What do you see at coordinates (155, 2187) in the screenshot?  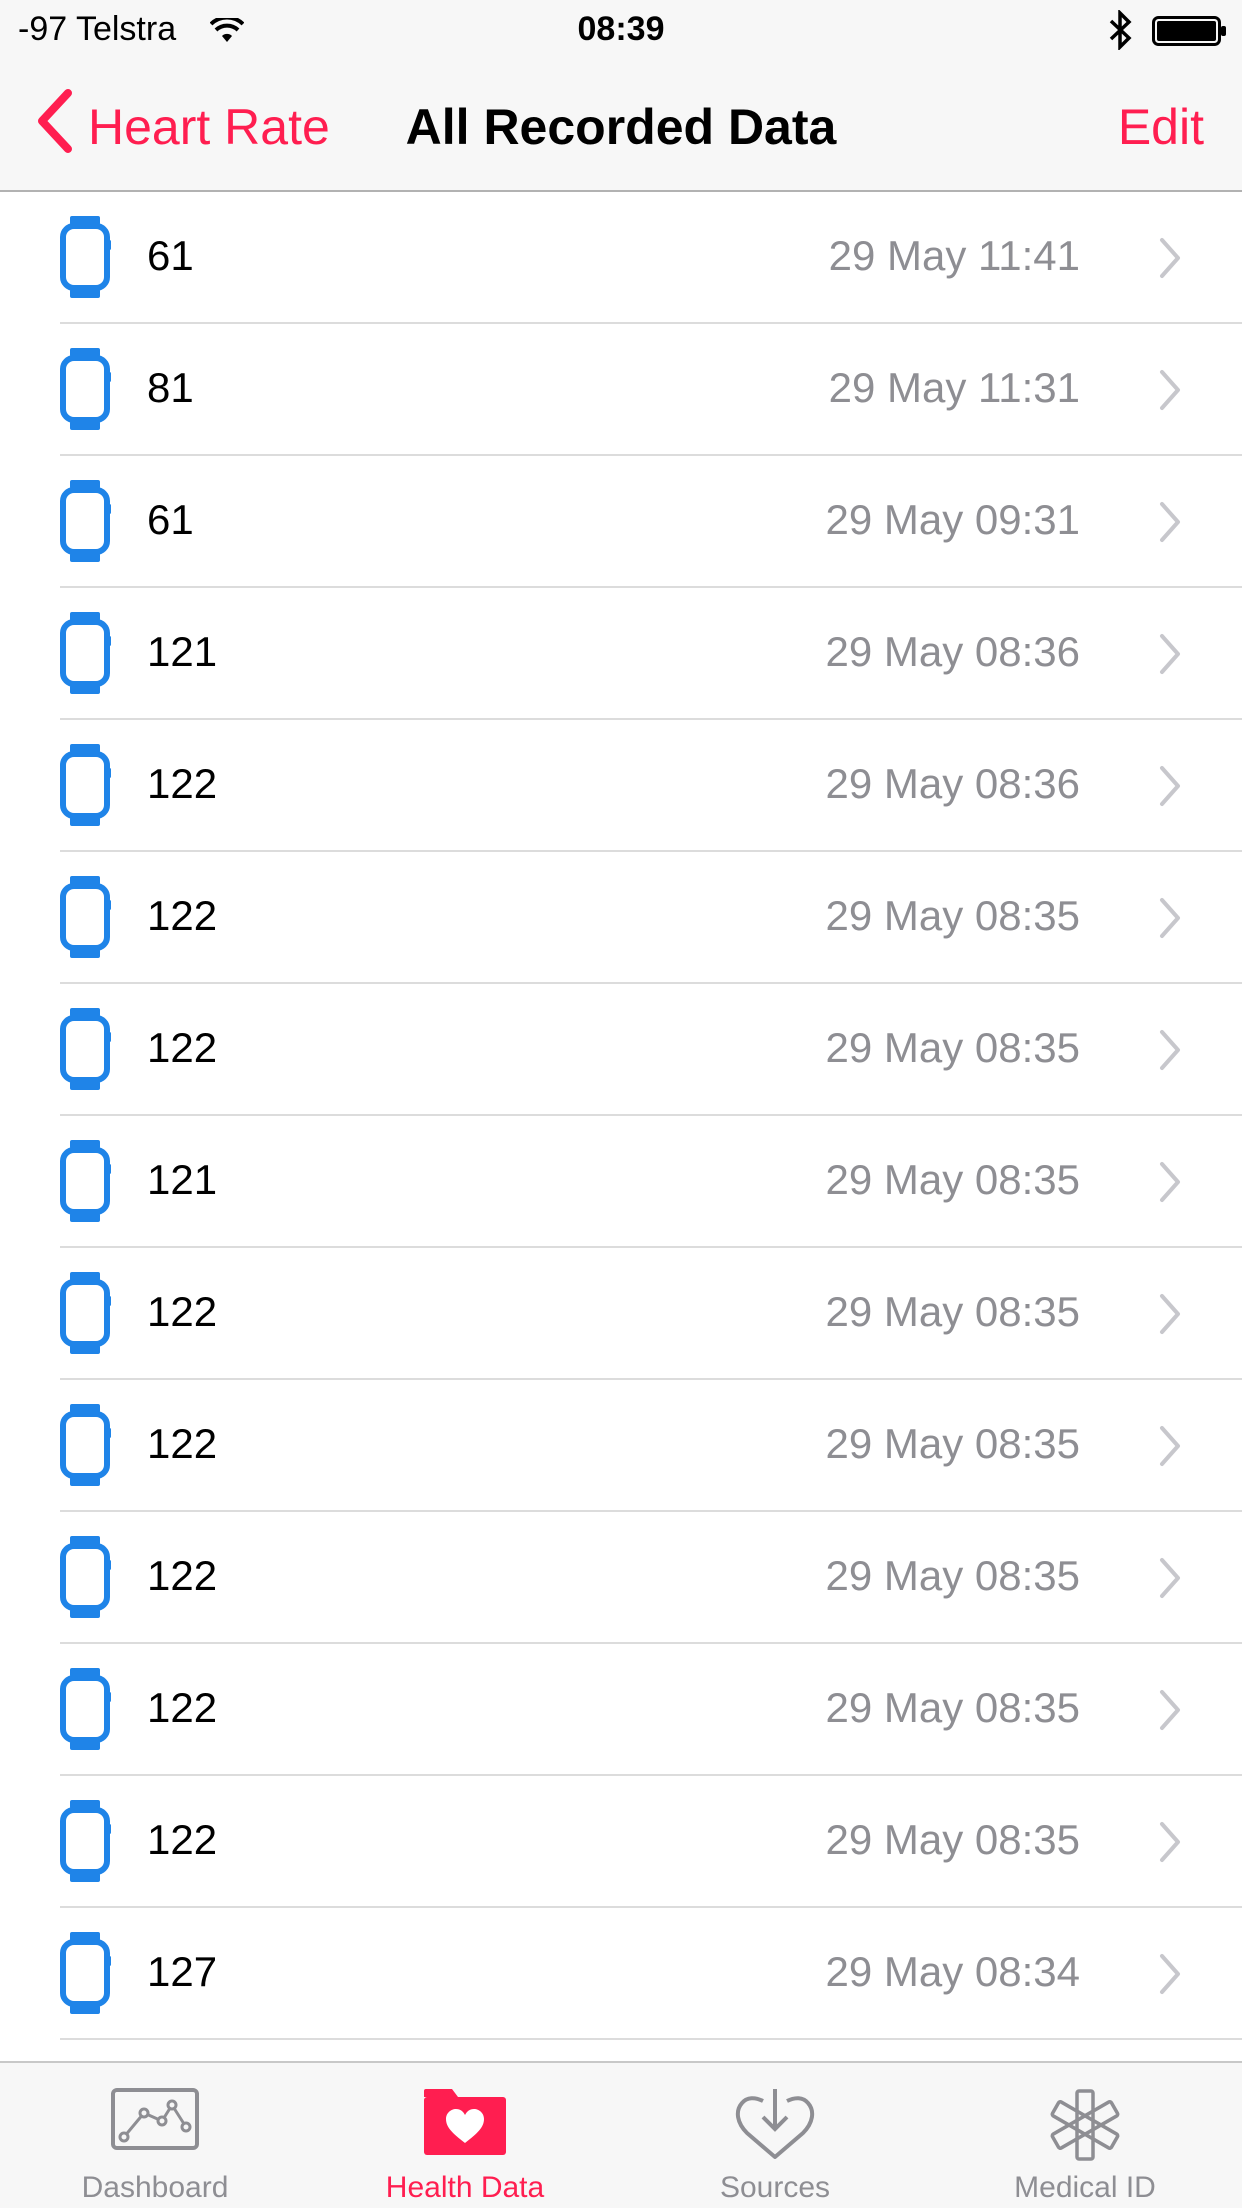 I see `tab-label: Dashboard` at bounding box center [155, 2187].